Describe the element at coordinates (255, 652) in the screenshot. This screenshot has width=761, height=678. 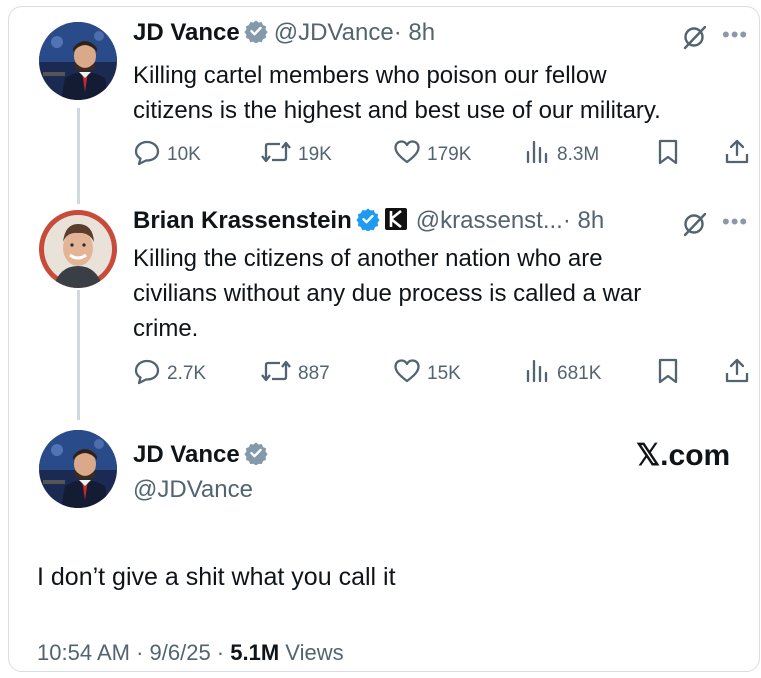
I see `view-count: 5.1M` at that location.